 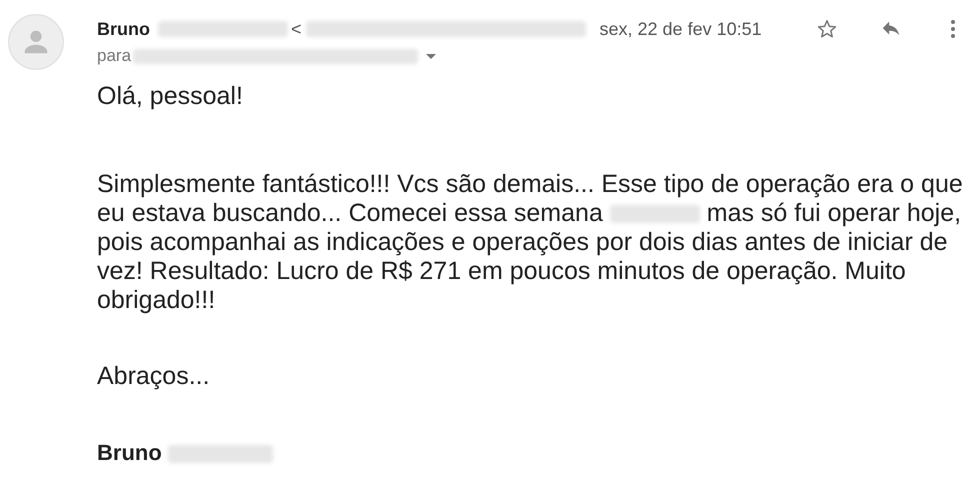 I want to click on more-icon, so click(x=953, y=29).